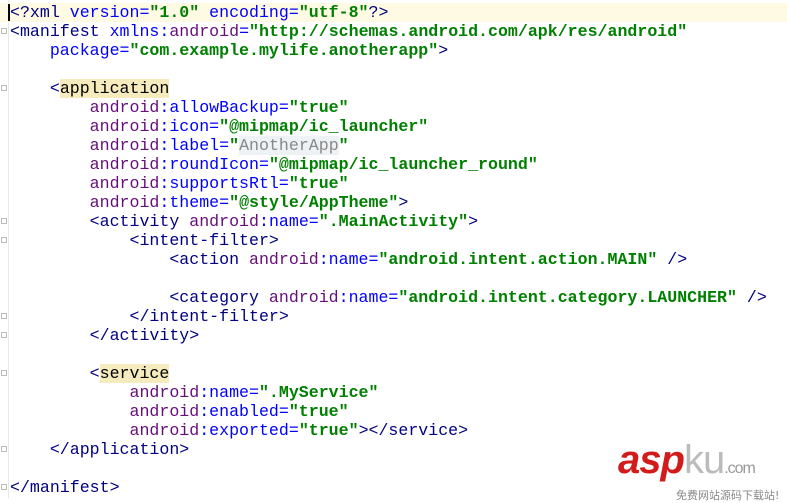 This screenshot has height=503, width=787. Describe the element at coordinates (398, 88) in the screenshot. I see `code-line: <application` at that location.